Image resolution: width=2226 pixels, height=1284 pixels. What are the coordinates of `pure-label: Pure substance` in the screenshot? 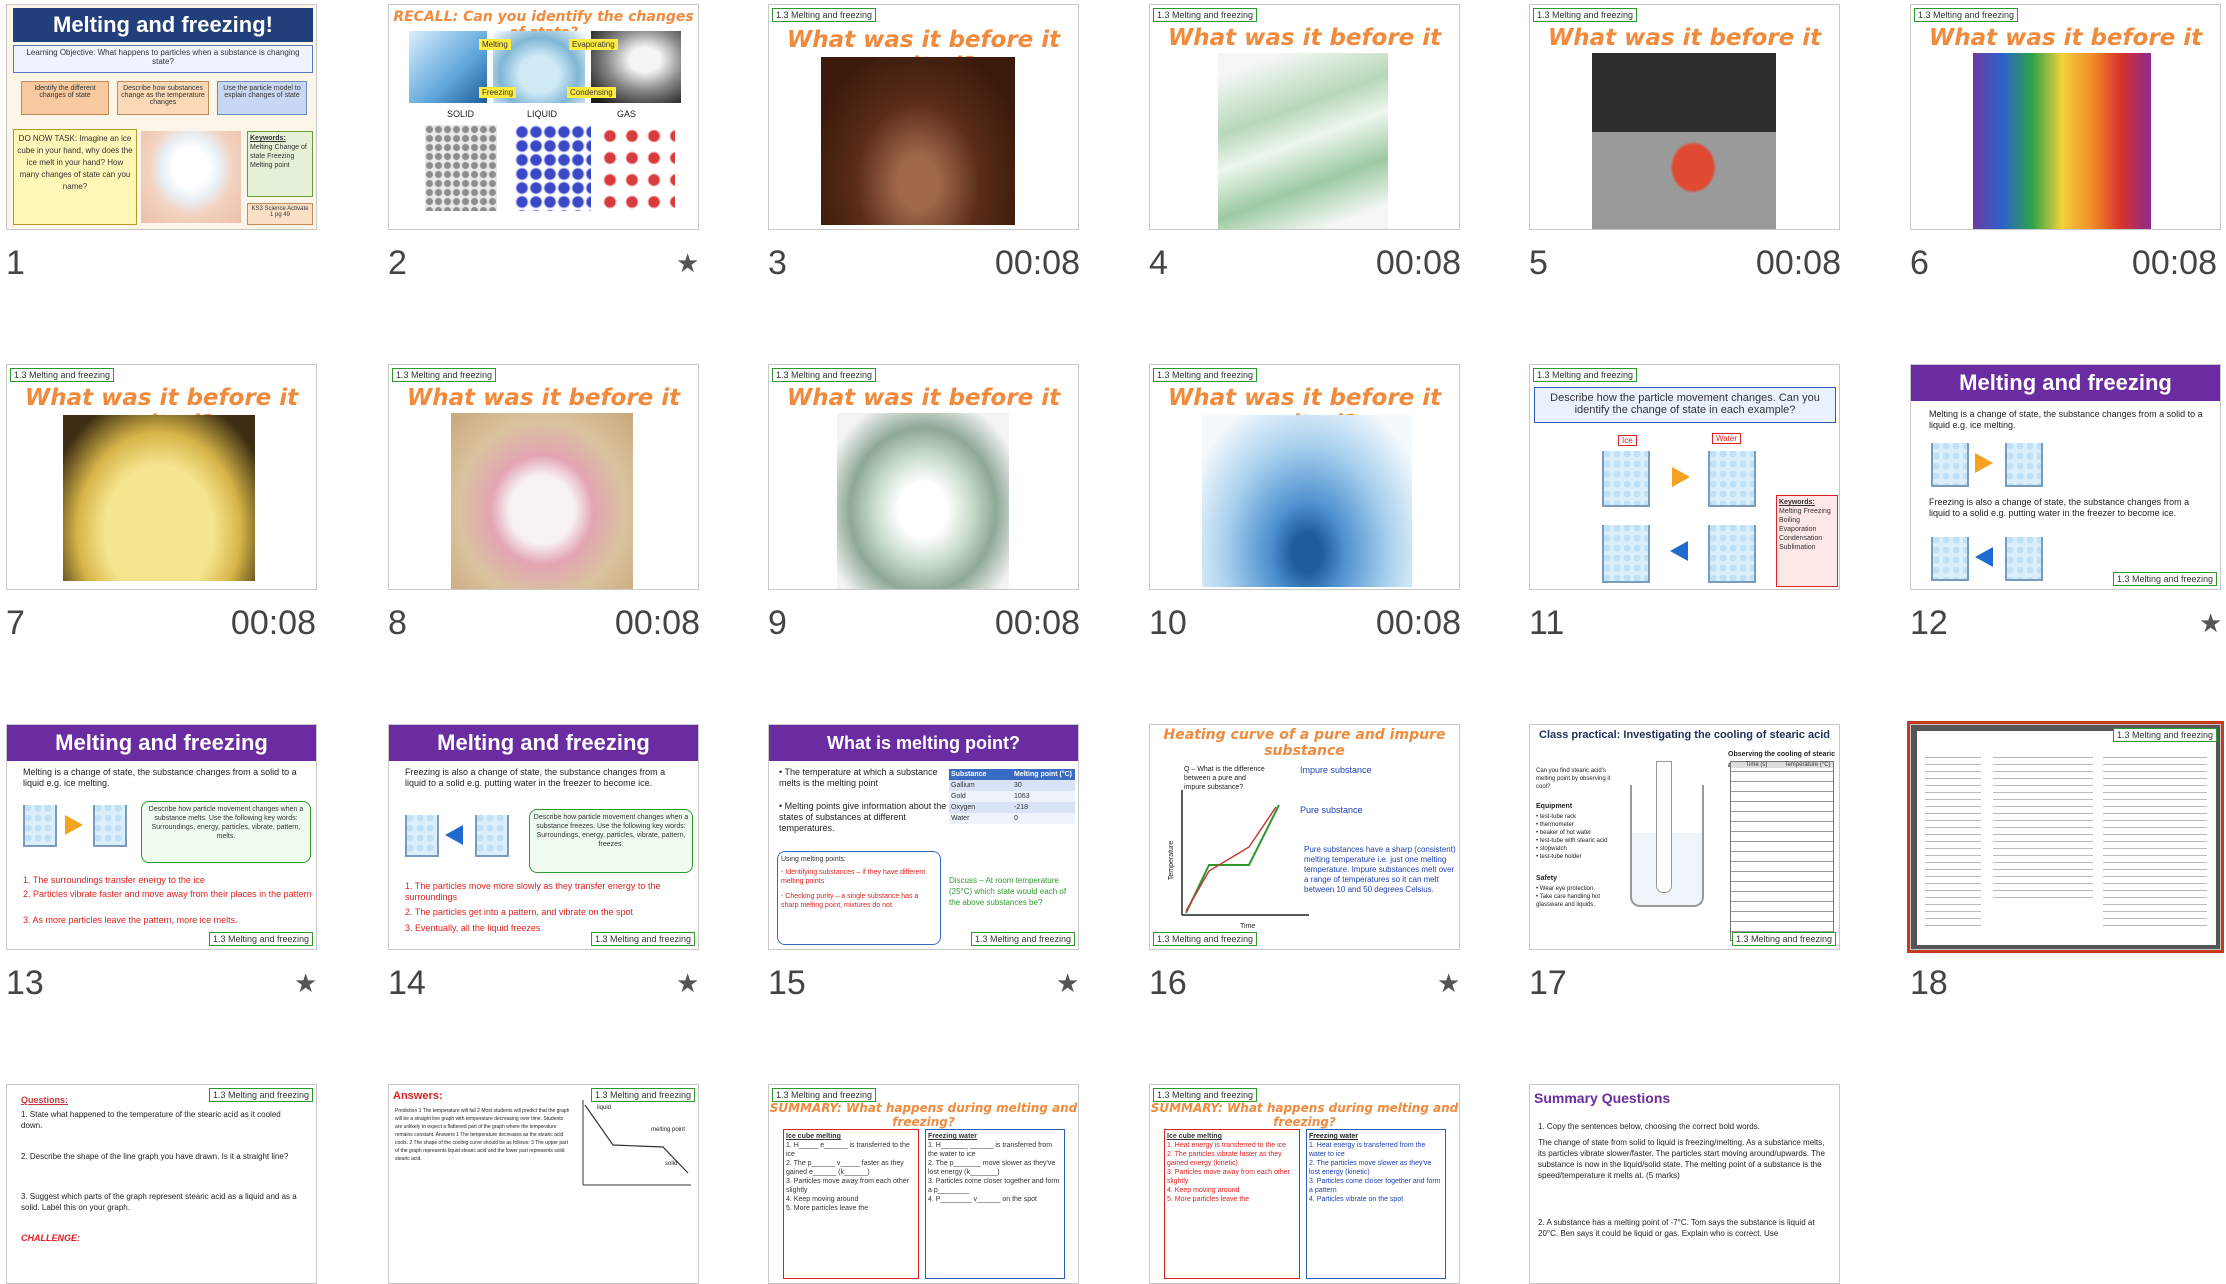 It's located at (1331, 810).